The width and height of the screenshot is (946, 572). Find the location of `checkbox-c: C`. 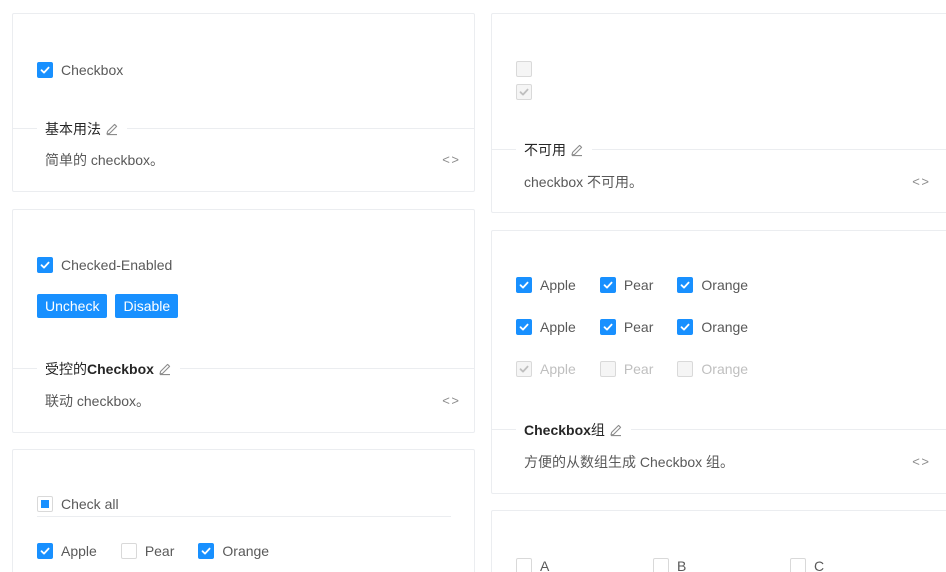

checkbox-c: C is located at coordinates (858, 564).